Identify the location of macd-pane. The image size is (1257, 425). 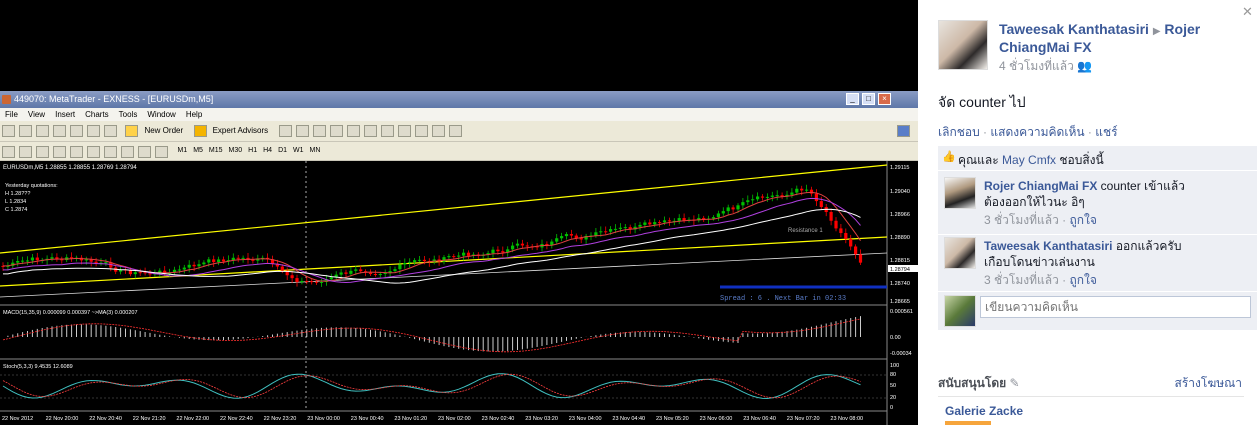
(431, 334).